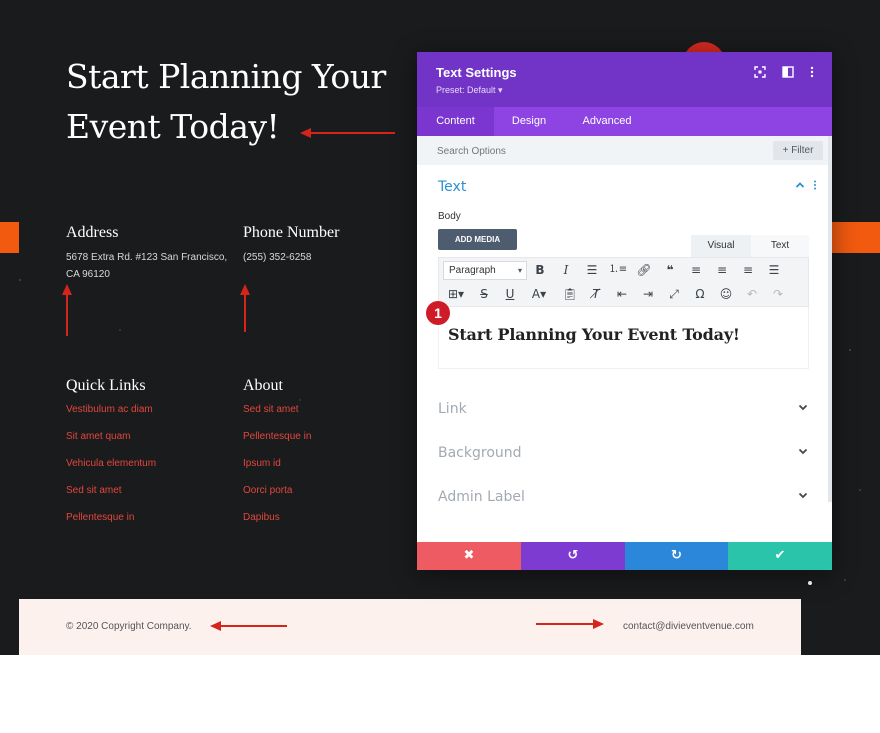  What do you see at coordinates (594, 334) in the screenshot?
I see `editor-text: Start Planning Your Event Today!` at bounding box center [594, 334].